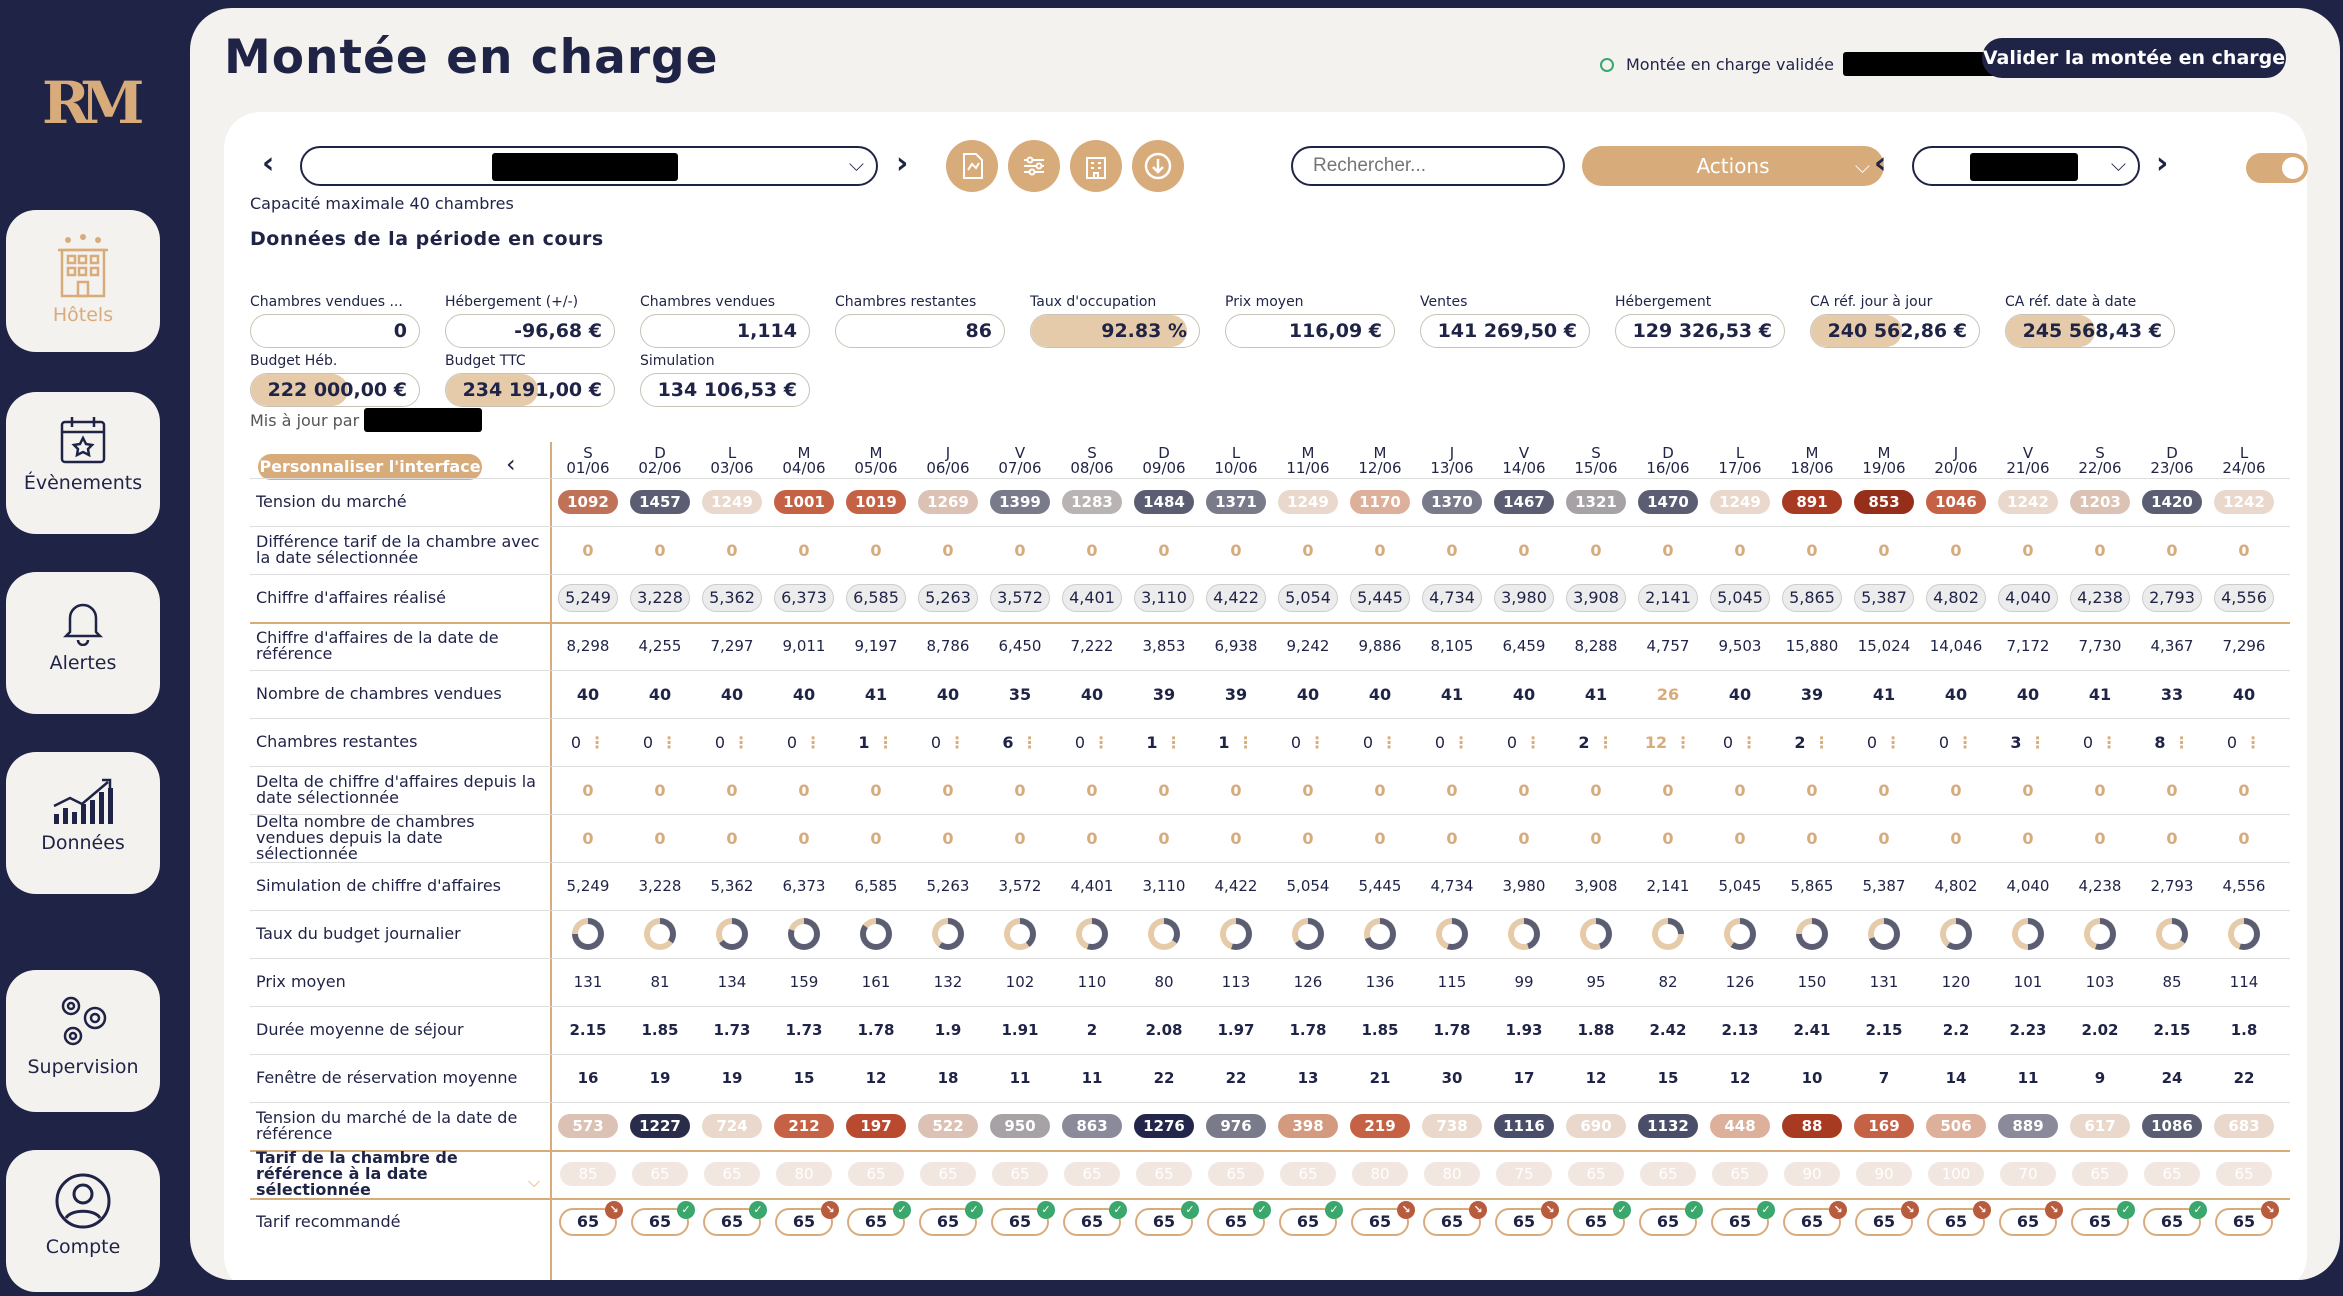  Describe the element at coordinates (1524, 461) in the screenshot. I see `date-header: V 14/06` at that location.